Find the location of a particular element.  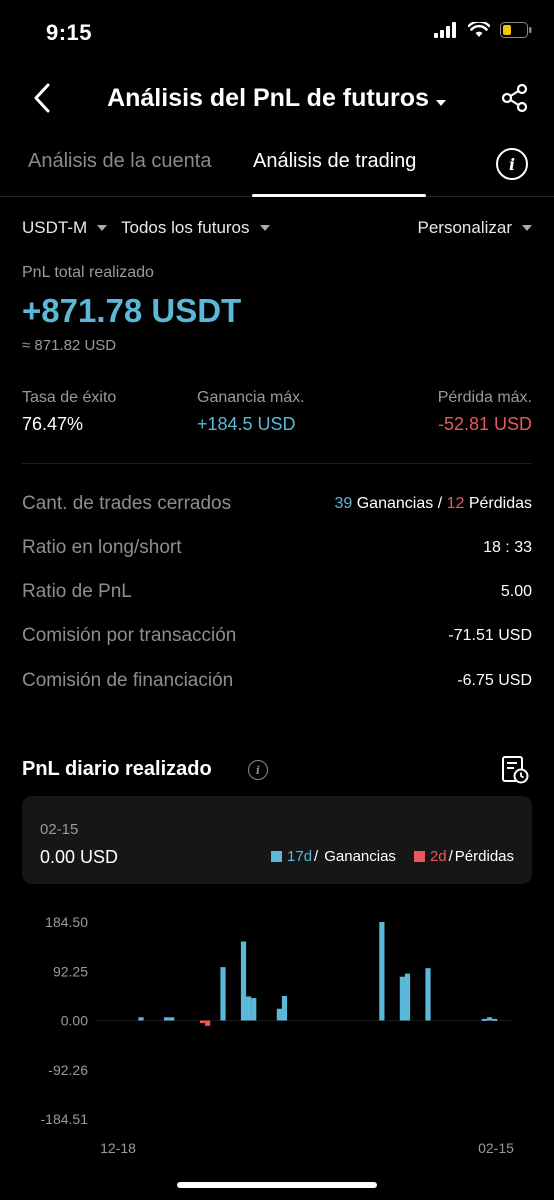

signal-icon is located at coordinates (445, 30).